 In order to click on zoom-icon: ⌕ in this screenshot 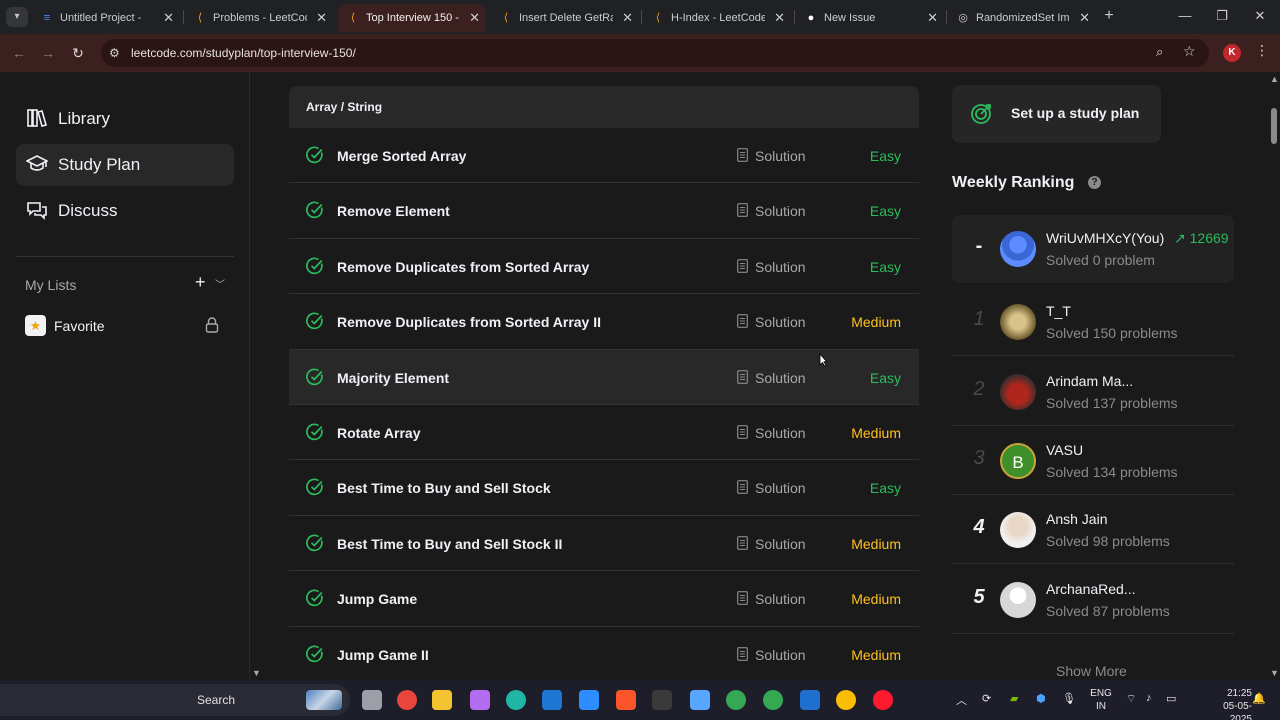, I will do `click(1159, 52)`.